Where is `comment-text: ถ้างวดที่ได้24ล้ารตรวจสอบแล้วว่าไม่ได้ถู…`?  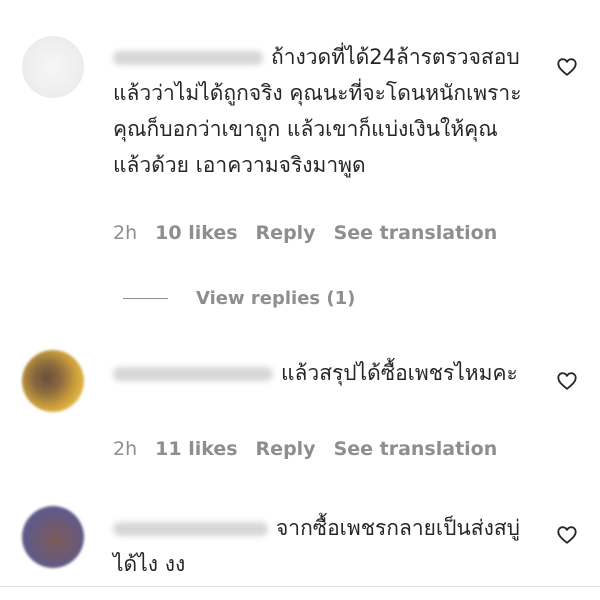 comment-text: ถ้างวดที่ได้24ล้ารตรวจสอบแล้วว่าไม่ได้ถู… is located at coordinates (317, 111).